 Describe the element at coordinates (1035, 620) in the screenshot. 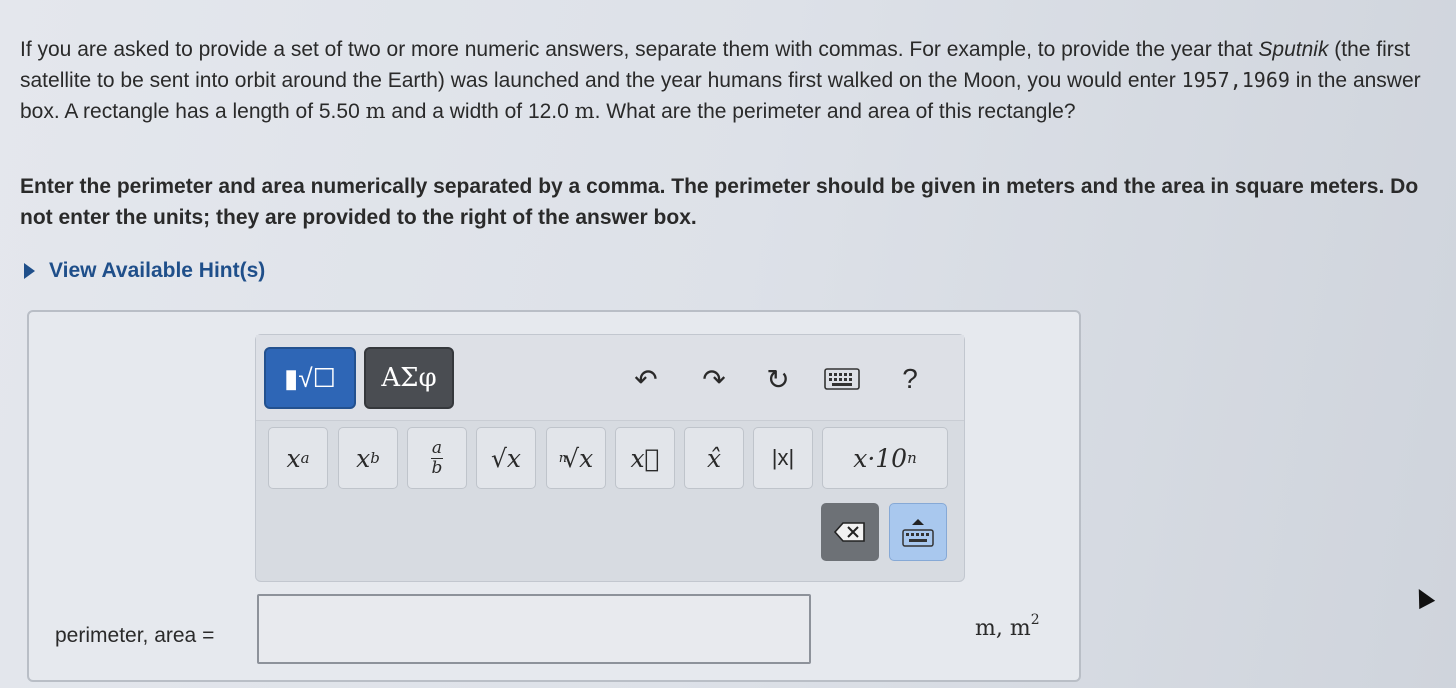

I see `units-superscript: 2` at that location.